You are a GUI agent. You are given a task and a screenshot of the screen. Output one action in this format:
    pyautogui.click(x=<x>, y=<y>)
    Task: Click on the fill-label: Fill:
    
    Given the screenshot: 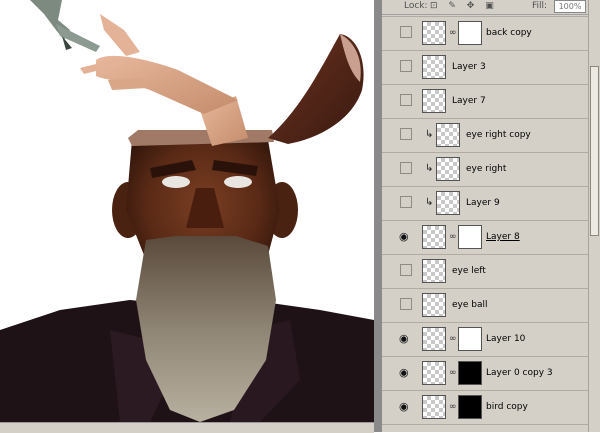 What is the action you would take?
    pyautogui.click(x=540, y=6)
    